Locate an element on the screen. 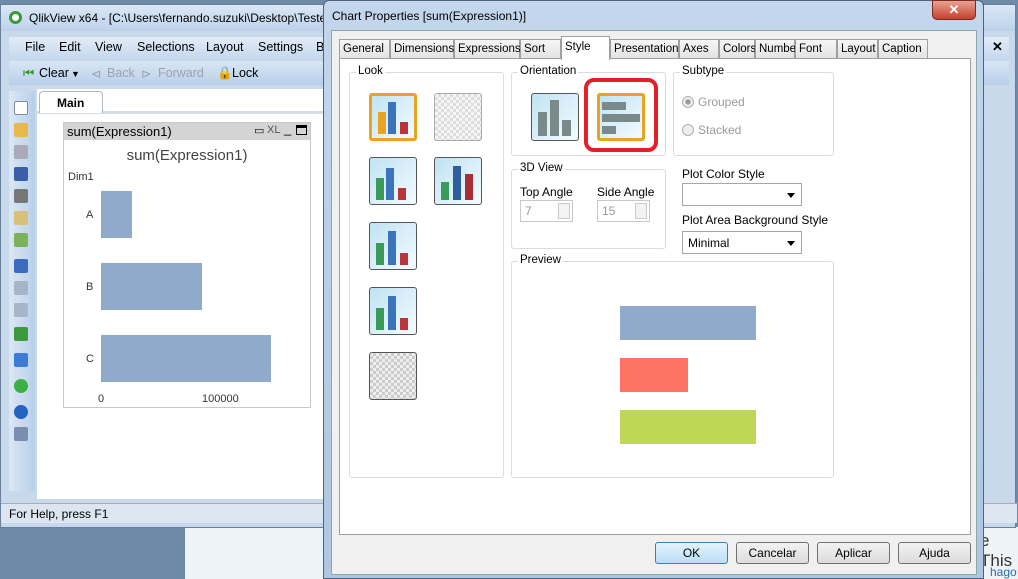 The image size is (1018, 579). export-icon is located at coordinates (21, 240).